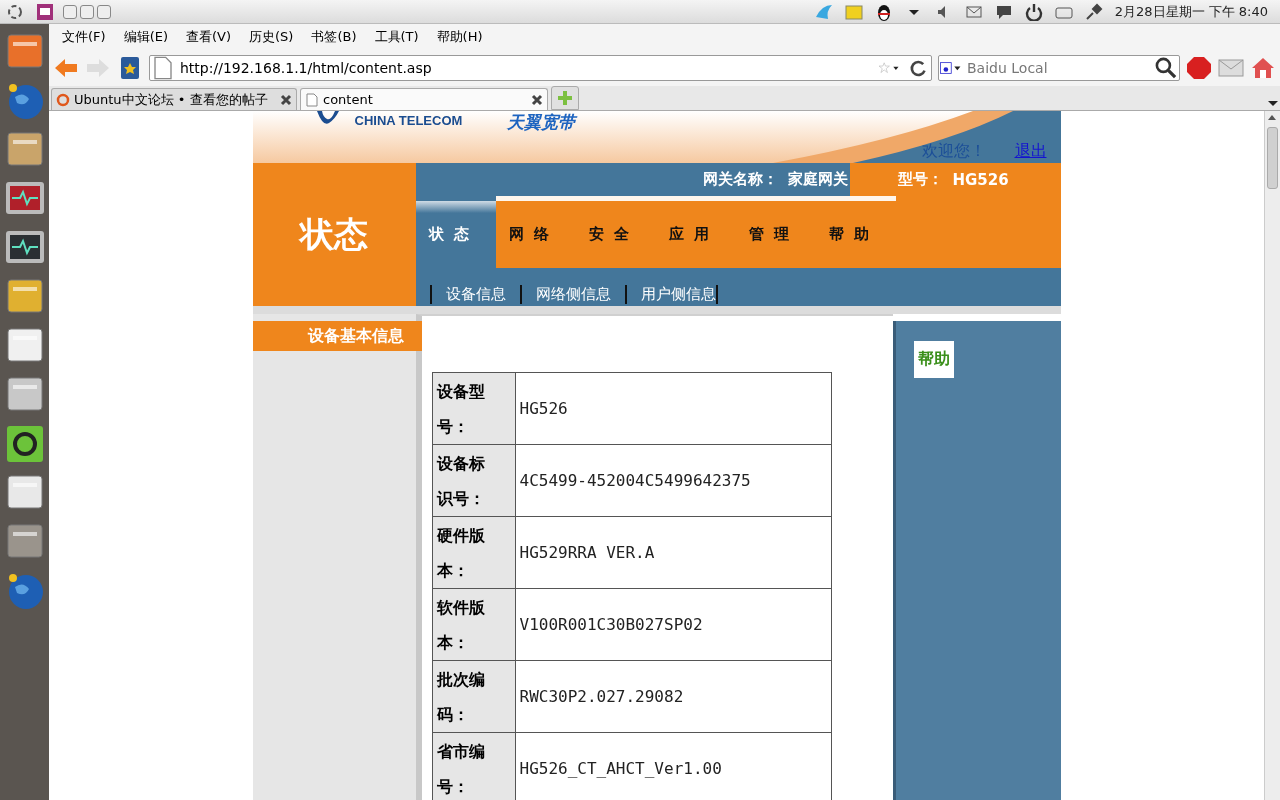  Describe the element at coordinates (473, 696) in the screenshot. I see `table-cell: 批次编码：` at that location.